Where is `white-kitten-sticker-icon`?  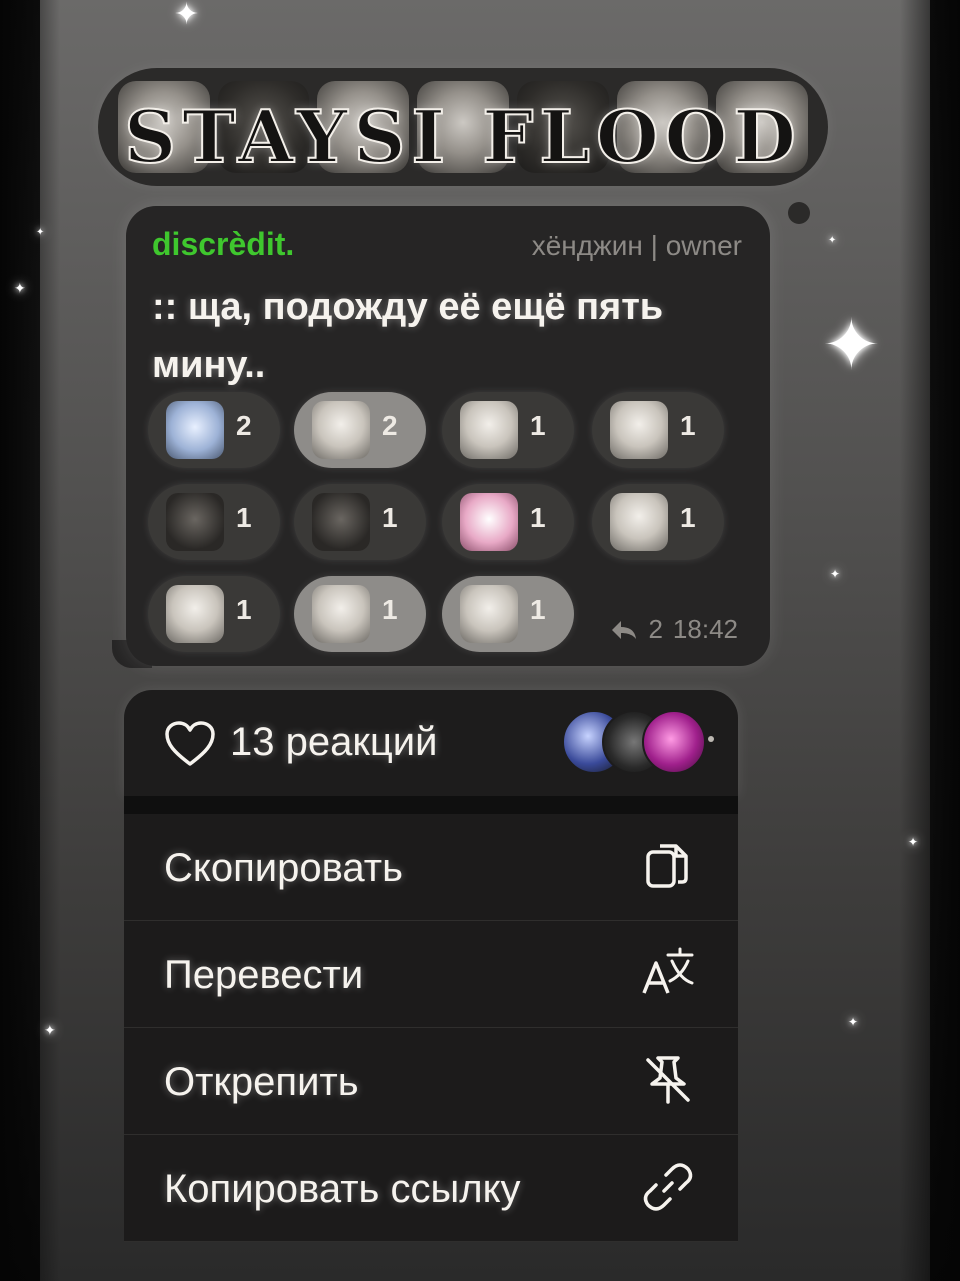
white-kitten-sticker-icon is located at coordinates (489, 430).